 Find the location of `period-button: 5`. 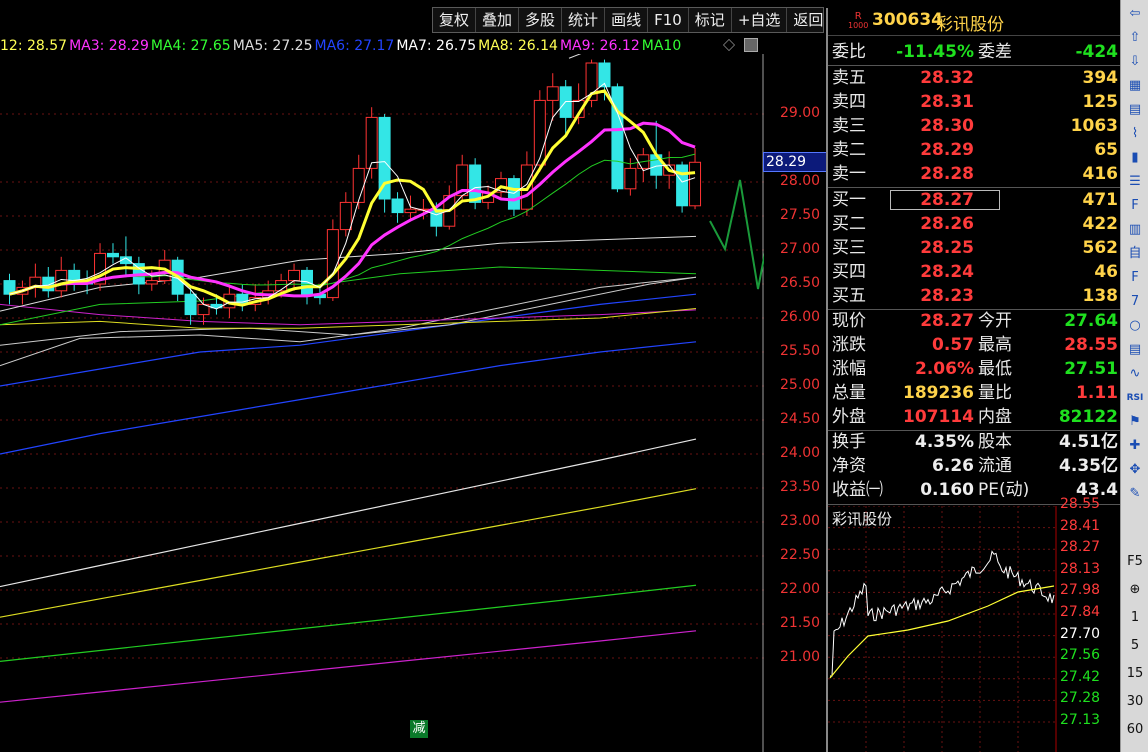

period-button: 5 is located at coordinates (1134, 645).